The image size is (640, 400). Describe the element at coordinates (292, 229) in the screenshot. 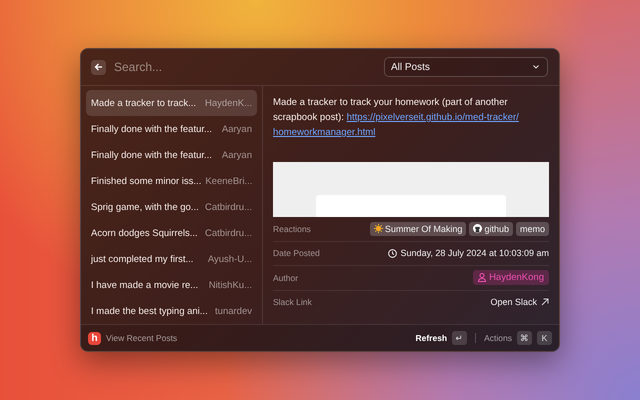

I see `field-label: Reactions` at that location.